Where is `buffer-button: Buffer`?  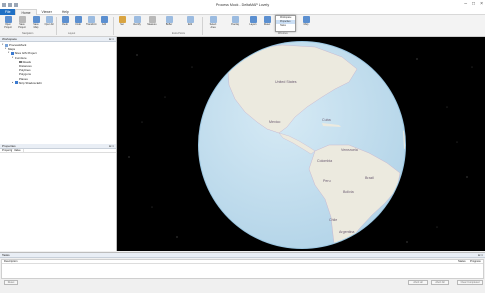 buffer-button: Buffer is located at coordinates (169, 21).